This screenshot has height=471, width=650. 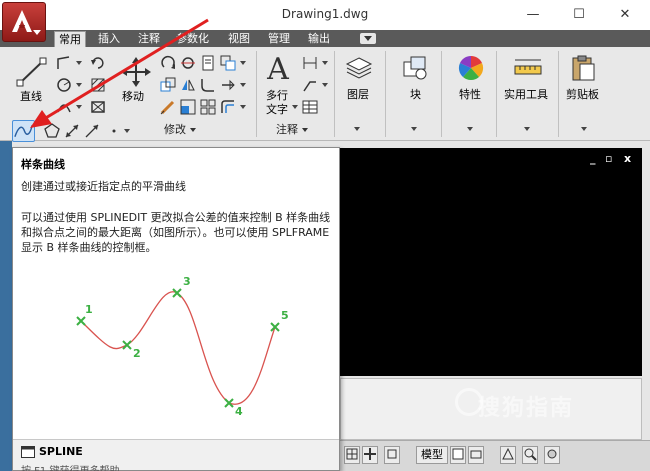 I want to click on spline-tool-button, so click(x=23, y=131).